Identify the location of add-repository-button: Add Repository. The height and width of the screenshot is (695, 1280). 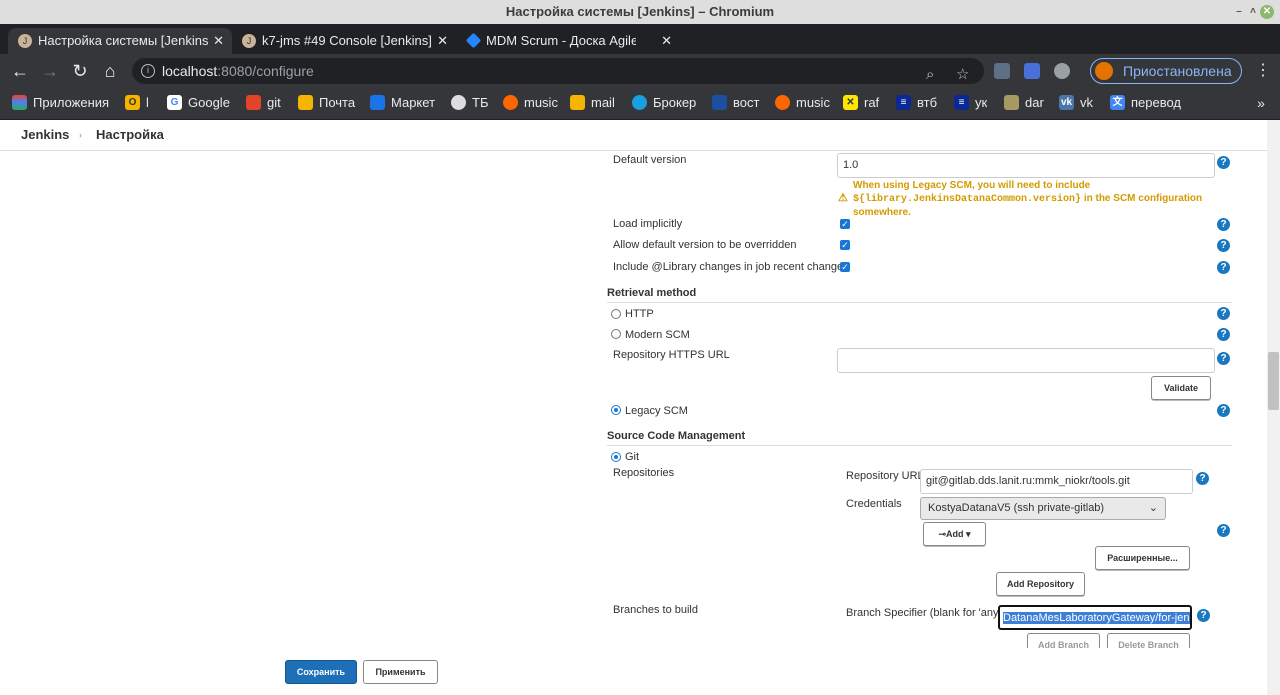
(1040, 584).